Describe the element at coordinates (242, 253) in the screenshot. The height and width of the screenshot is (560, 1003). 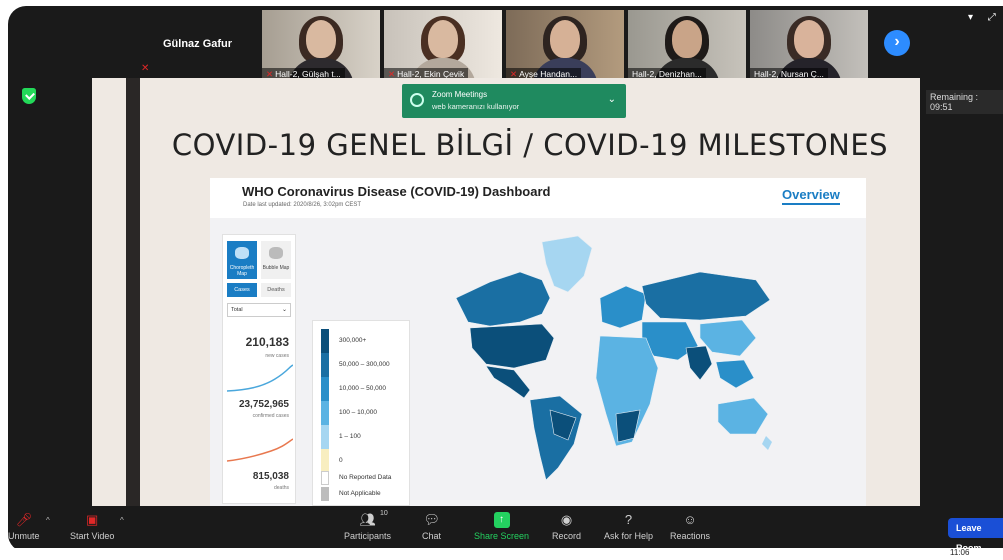
I see `world-map-icon` at that location.